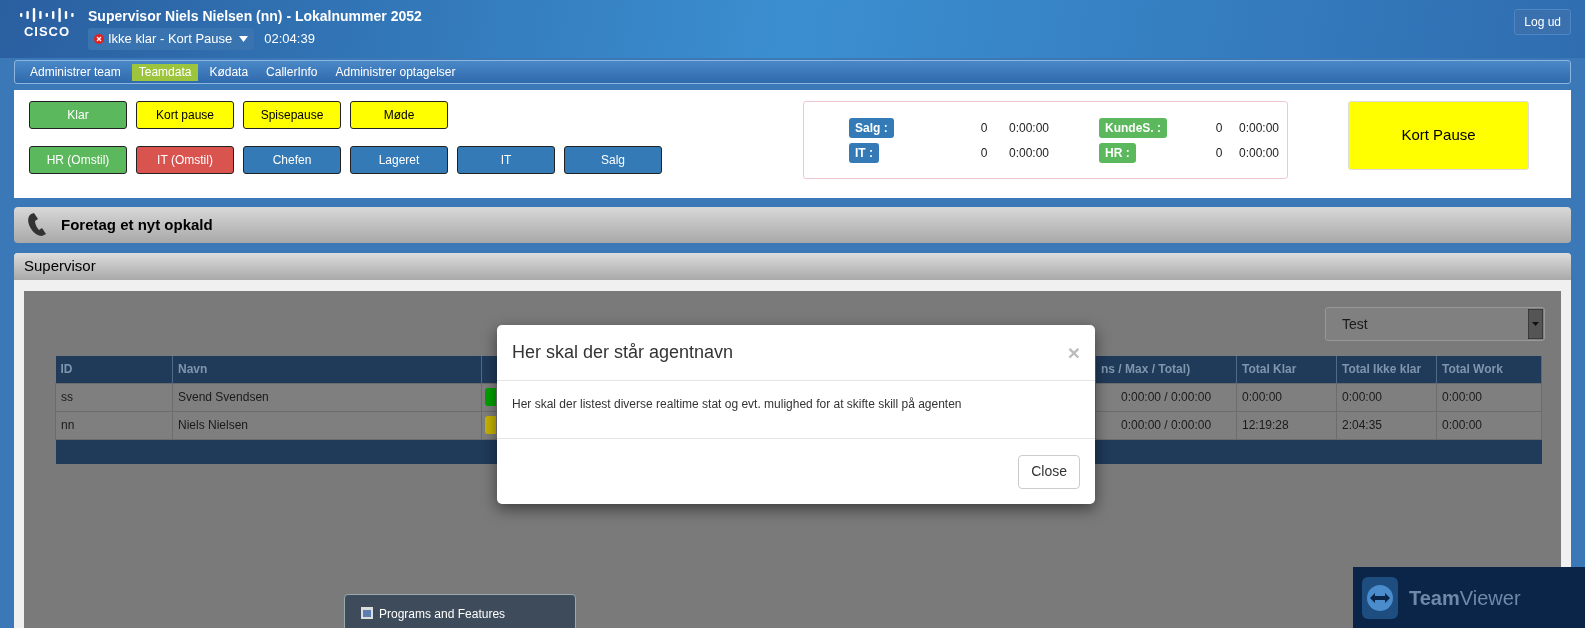 This screenshot has height=628, width=1585. I want to click on nav-tab: Administrer team, so click(75, 72).